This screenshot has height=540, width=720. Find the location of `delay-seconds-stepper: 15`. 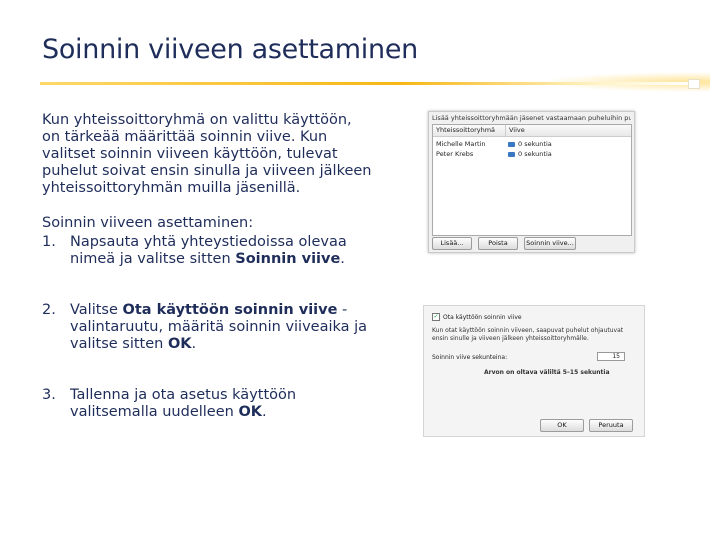

delay-seconds-stepper: 15 is located at coordinates (611, 356).